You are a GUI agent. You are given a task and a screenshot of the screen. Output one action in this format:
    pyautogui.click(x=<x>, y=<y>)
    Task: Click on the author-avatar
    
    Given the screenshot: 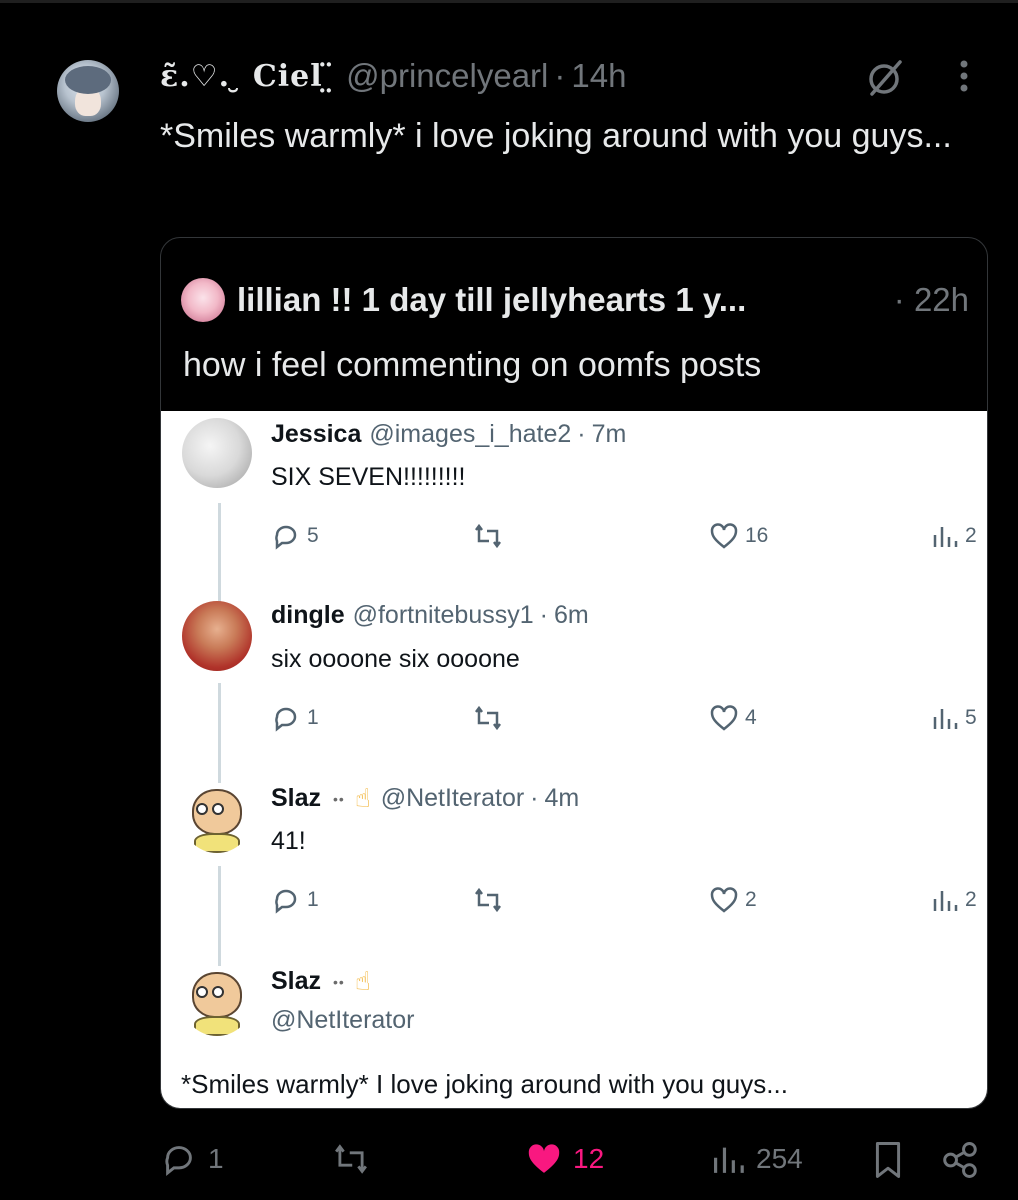 What is the action you would take?
    pyautogui.click(x=88, y=91)
    